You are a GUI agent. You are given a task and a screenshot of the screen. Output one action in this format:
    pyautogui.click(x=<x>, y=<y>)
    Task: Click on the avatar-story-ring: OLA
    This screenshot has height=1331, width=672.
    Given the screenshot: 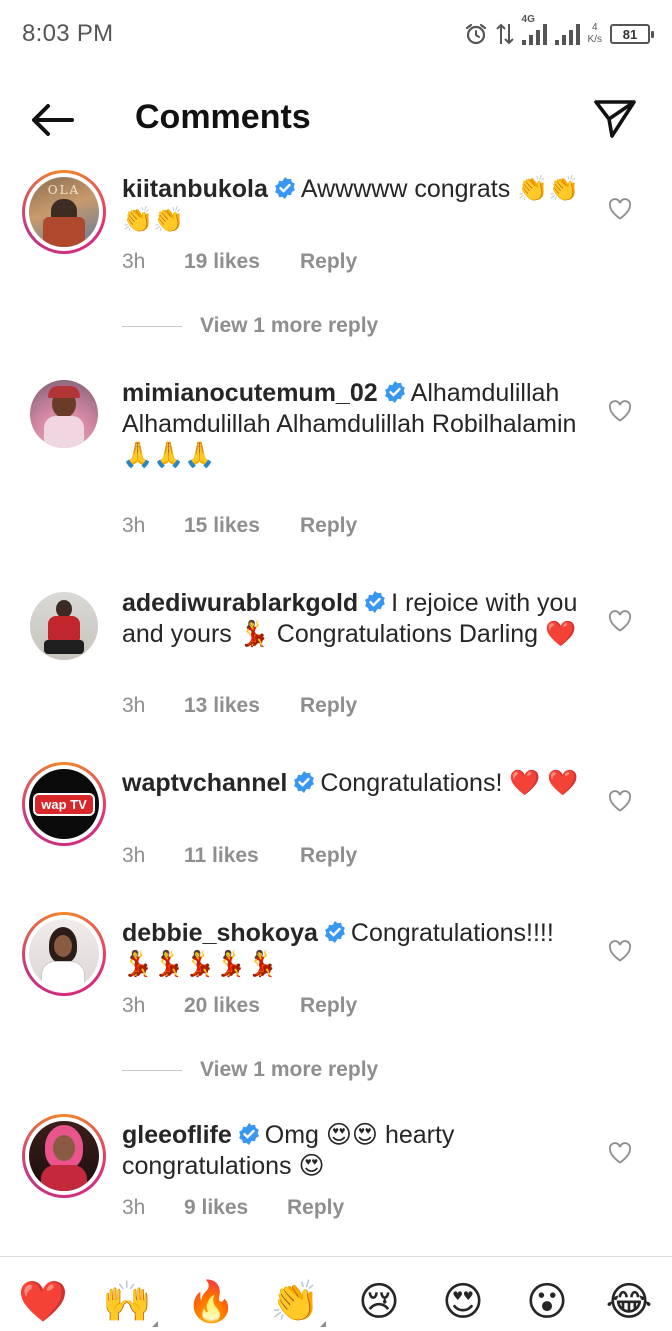 What is the action you would take?
    pyautogui.click(x=64, y=212)
    